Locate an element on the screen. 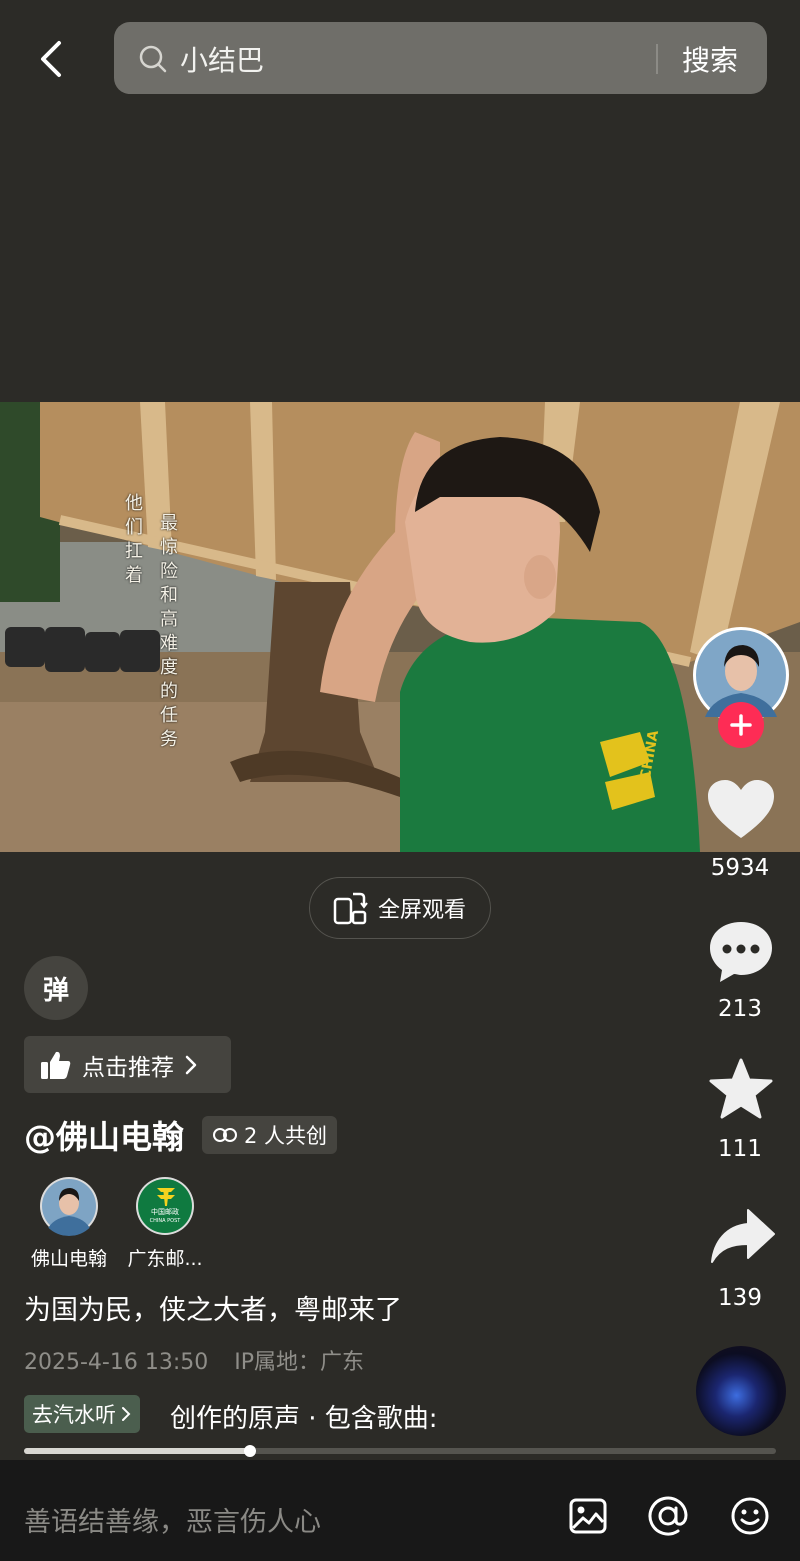 The width and height of the screenshot is (800, 1561). recommend-button: 点击推荐 is located at coordinates (127, 1064).